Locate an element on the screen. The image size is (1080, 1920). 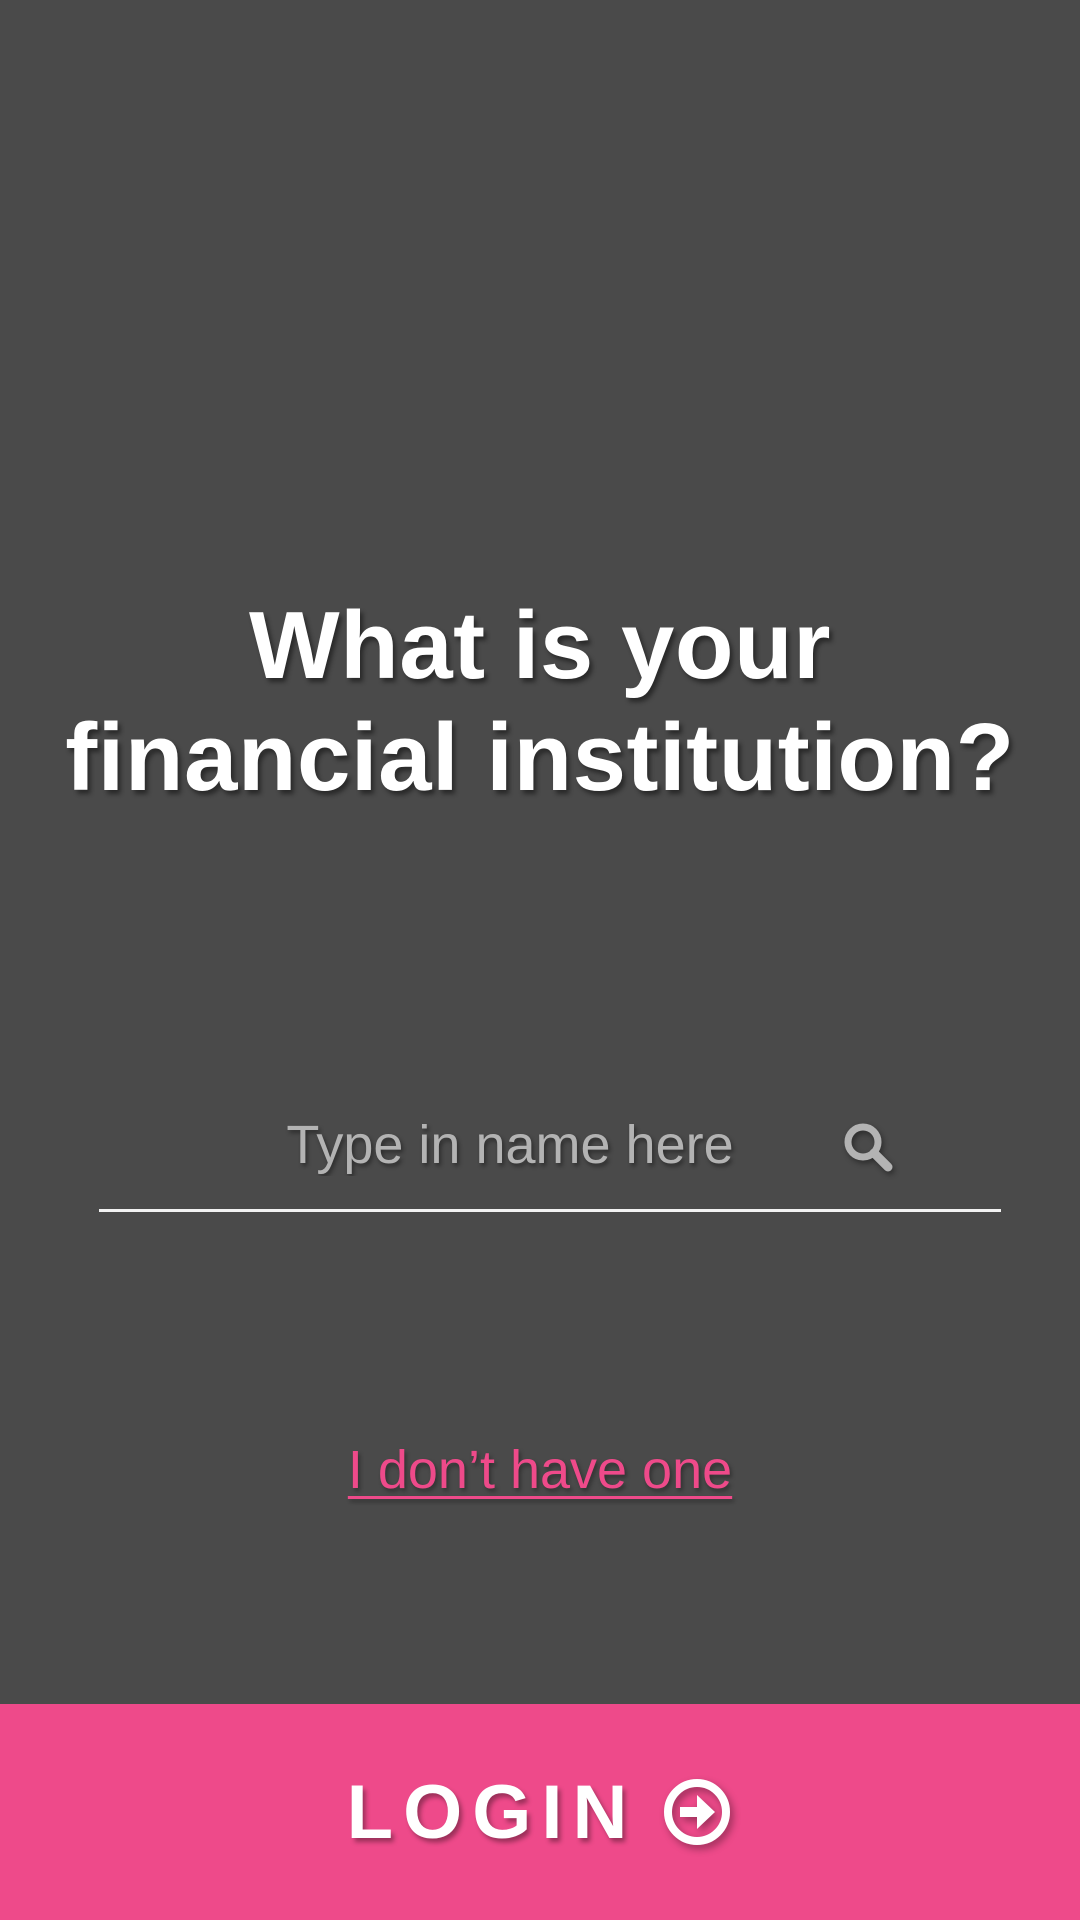
login-button: LOGIN is located at coordinates (540, 1812).